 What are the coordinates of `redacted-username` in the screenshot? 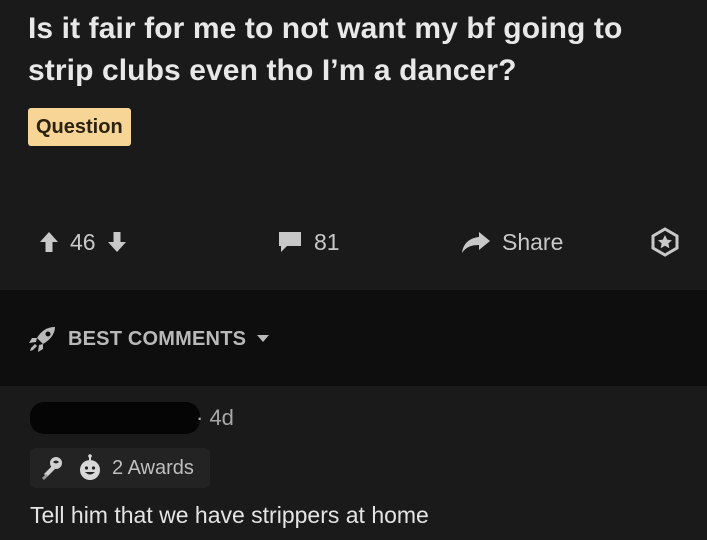 It's located at (115, 418).